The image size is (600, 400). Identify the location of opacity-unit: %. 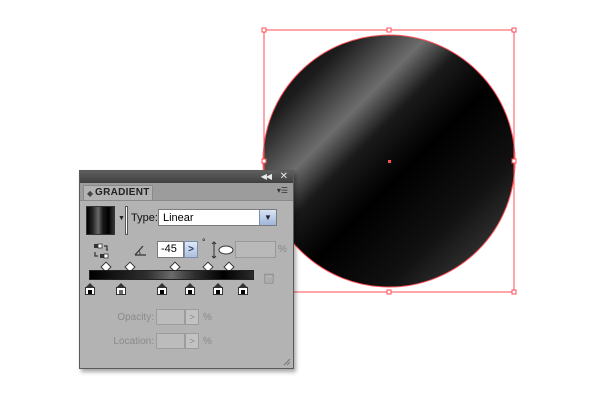
(207, 317).